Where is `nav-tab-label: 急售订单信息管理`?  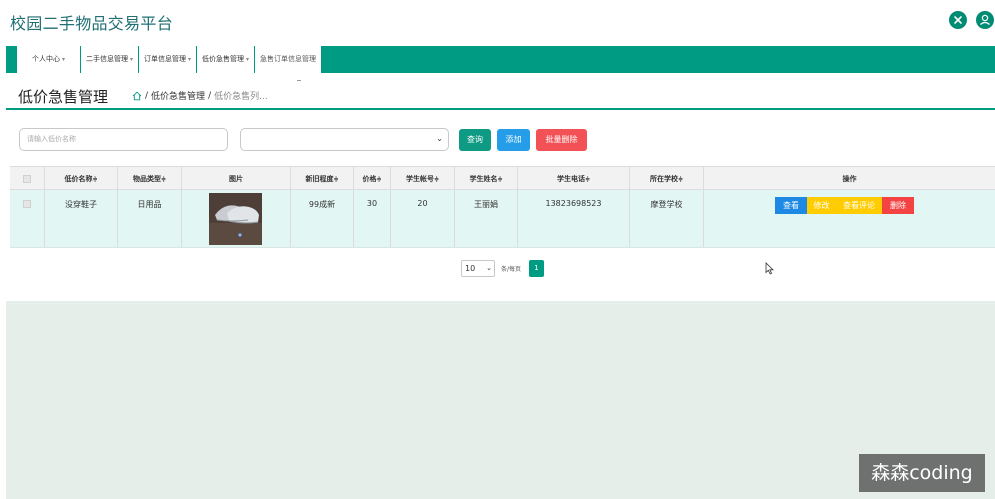
nav-tab-label: 急售订单信息管理 is located at coordinates (288, 59).